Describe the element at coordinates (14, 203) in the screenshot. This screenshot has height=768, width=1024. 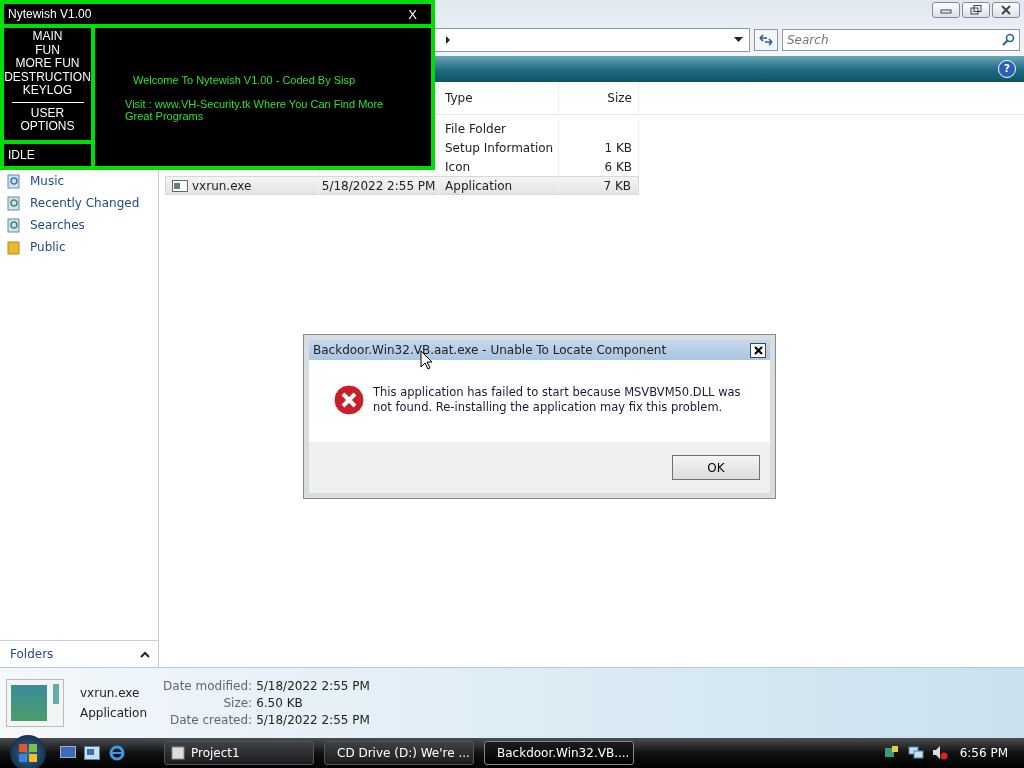
I see `recent-folder-icon` at that location.